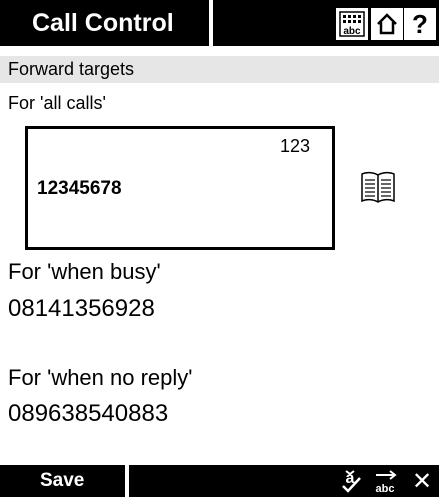 Image resolution: width=439 pixels, height=497 pixels. What do you see at coordinates (422, 481) in the screenshot?
I see `close-icon: ✕` at bounding box center [422, 481].